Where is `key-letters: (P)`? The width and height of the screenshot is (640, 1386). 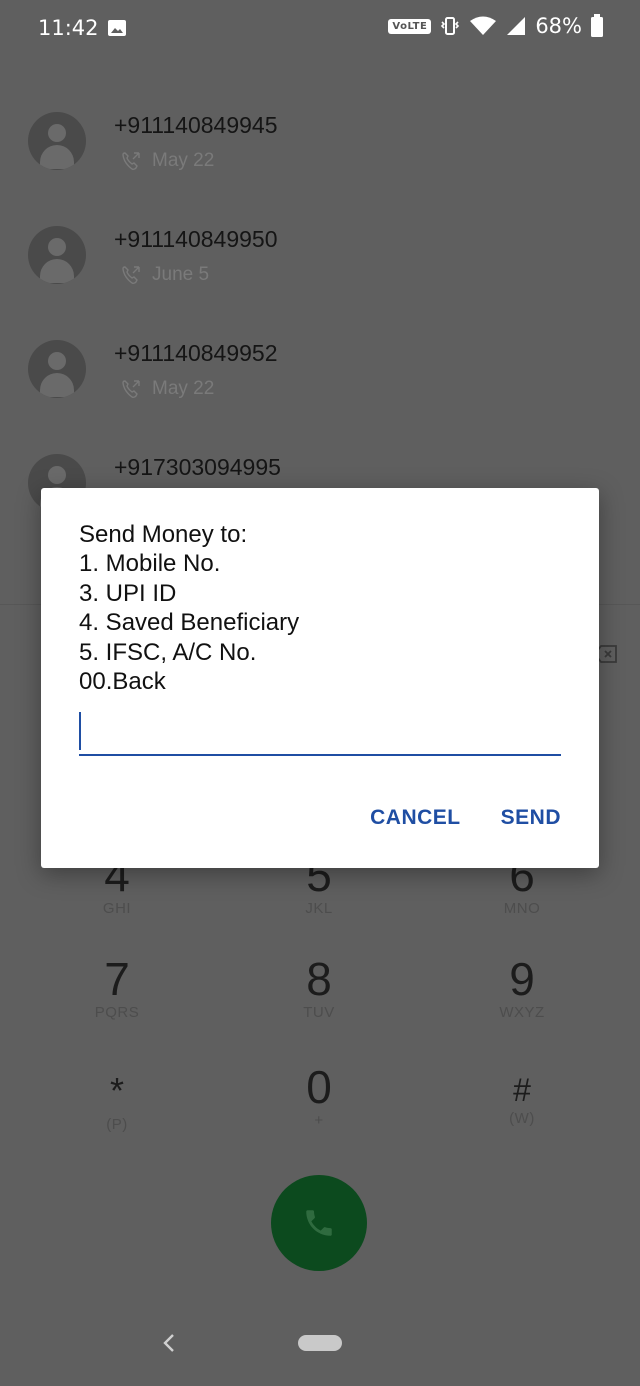
key-letters: (P) is located at coordinates (117, 1124).